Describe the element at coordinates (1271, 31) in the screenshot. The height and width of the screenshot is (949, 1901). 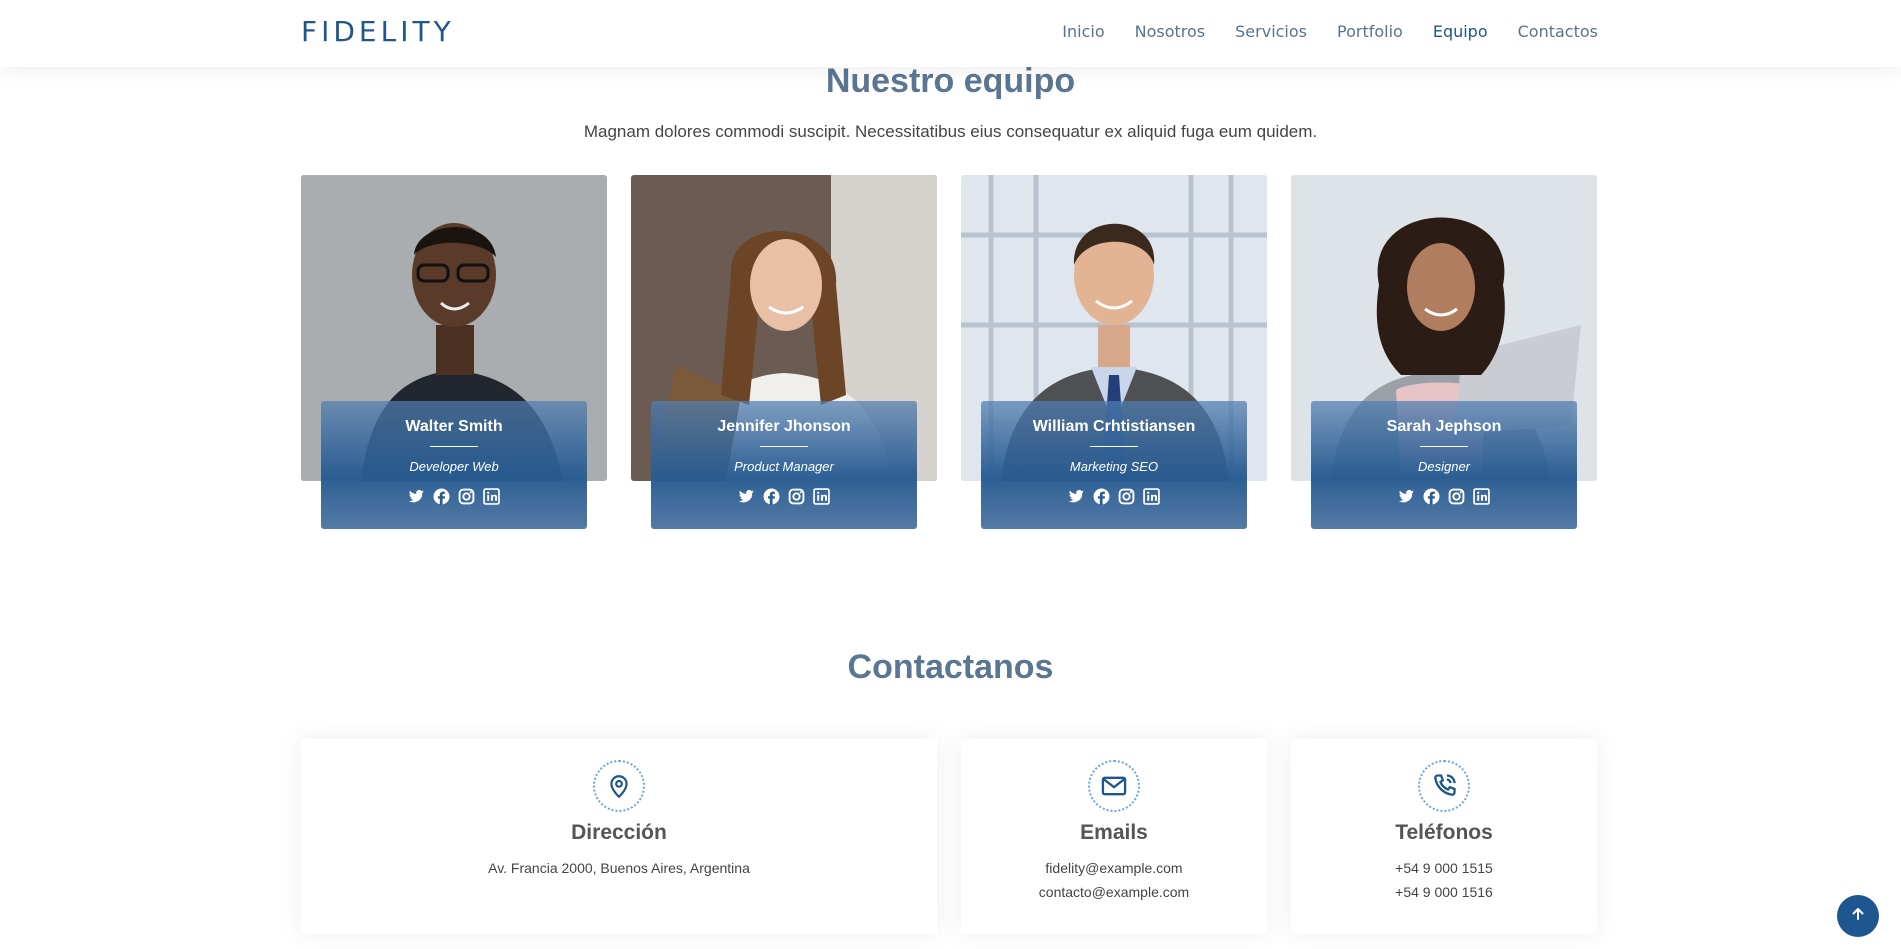
I see `nav-servicios: Servicios` at that location.